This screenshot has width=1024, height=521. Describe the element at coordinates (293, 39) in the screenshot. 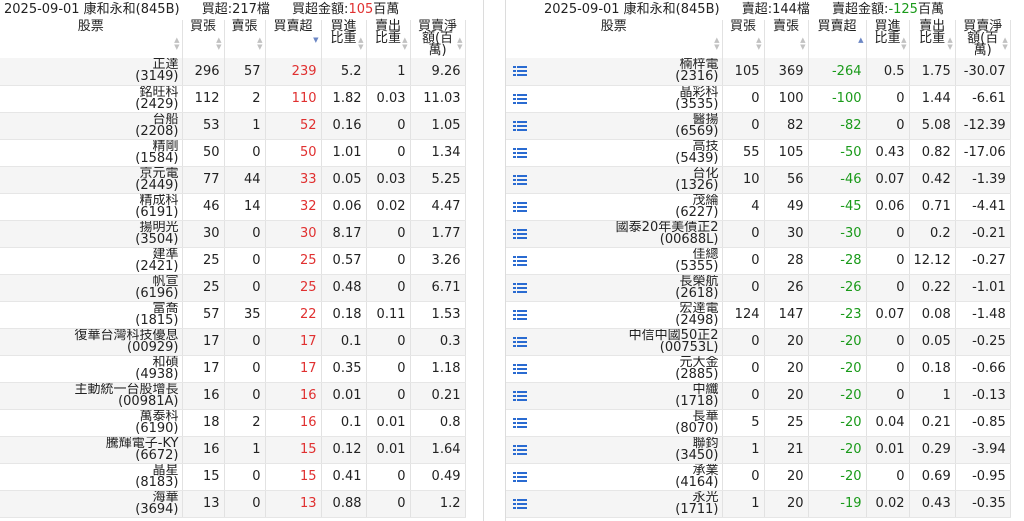

I see `col-header-net: 買賣超 ▼` at that location.